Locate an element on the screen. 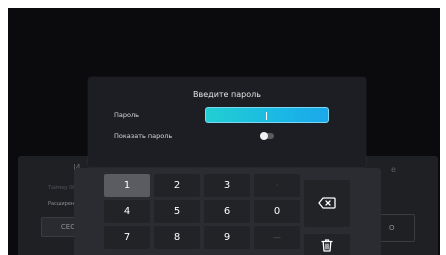  key-6: 6 is located at coordinates (227, 211).